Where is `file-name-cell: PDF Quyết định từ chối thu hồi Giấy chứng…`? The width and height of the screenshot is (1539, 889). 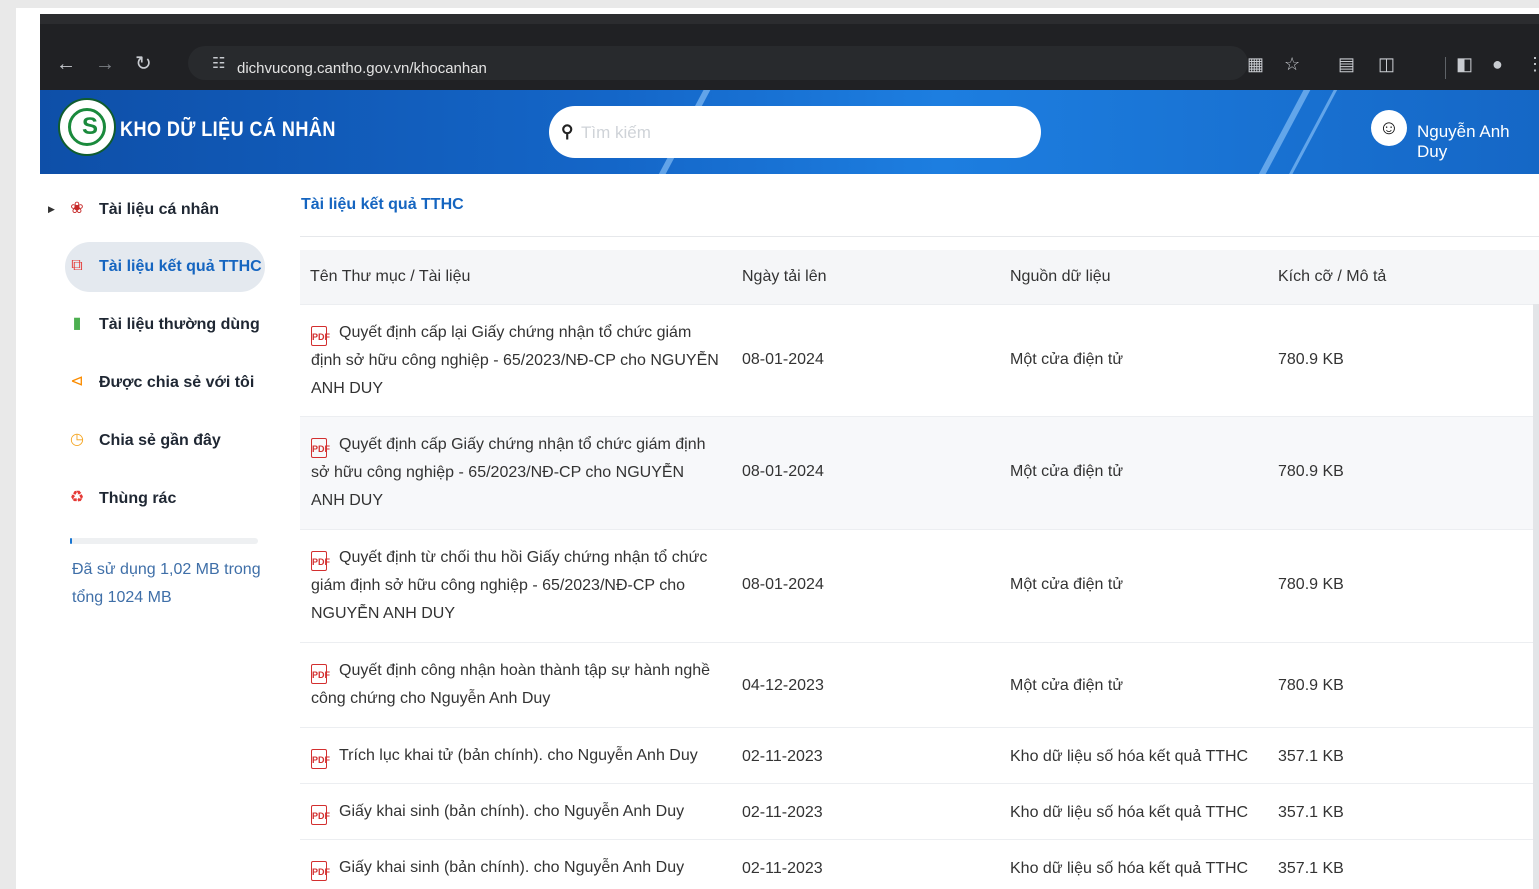
file-name-cell: PDF Quyết định từ chối thu hồi Giấy chứng… is located at coordinates (516, 586).